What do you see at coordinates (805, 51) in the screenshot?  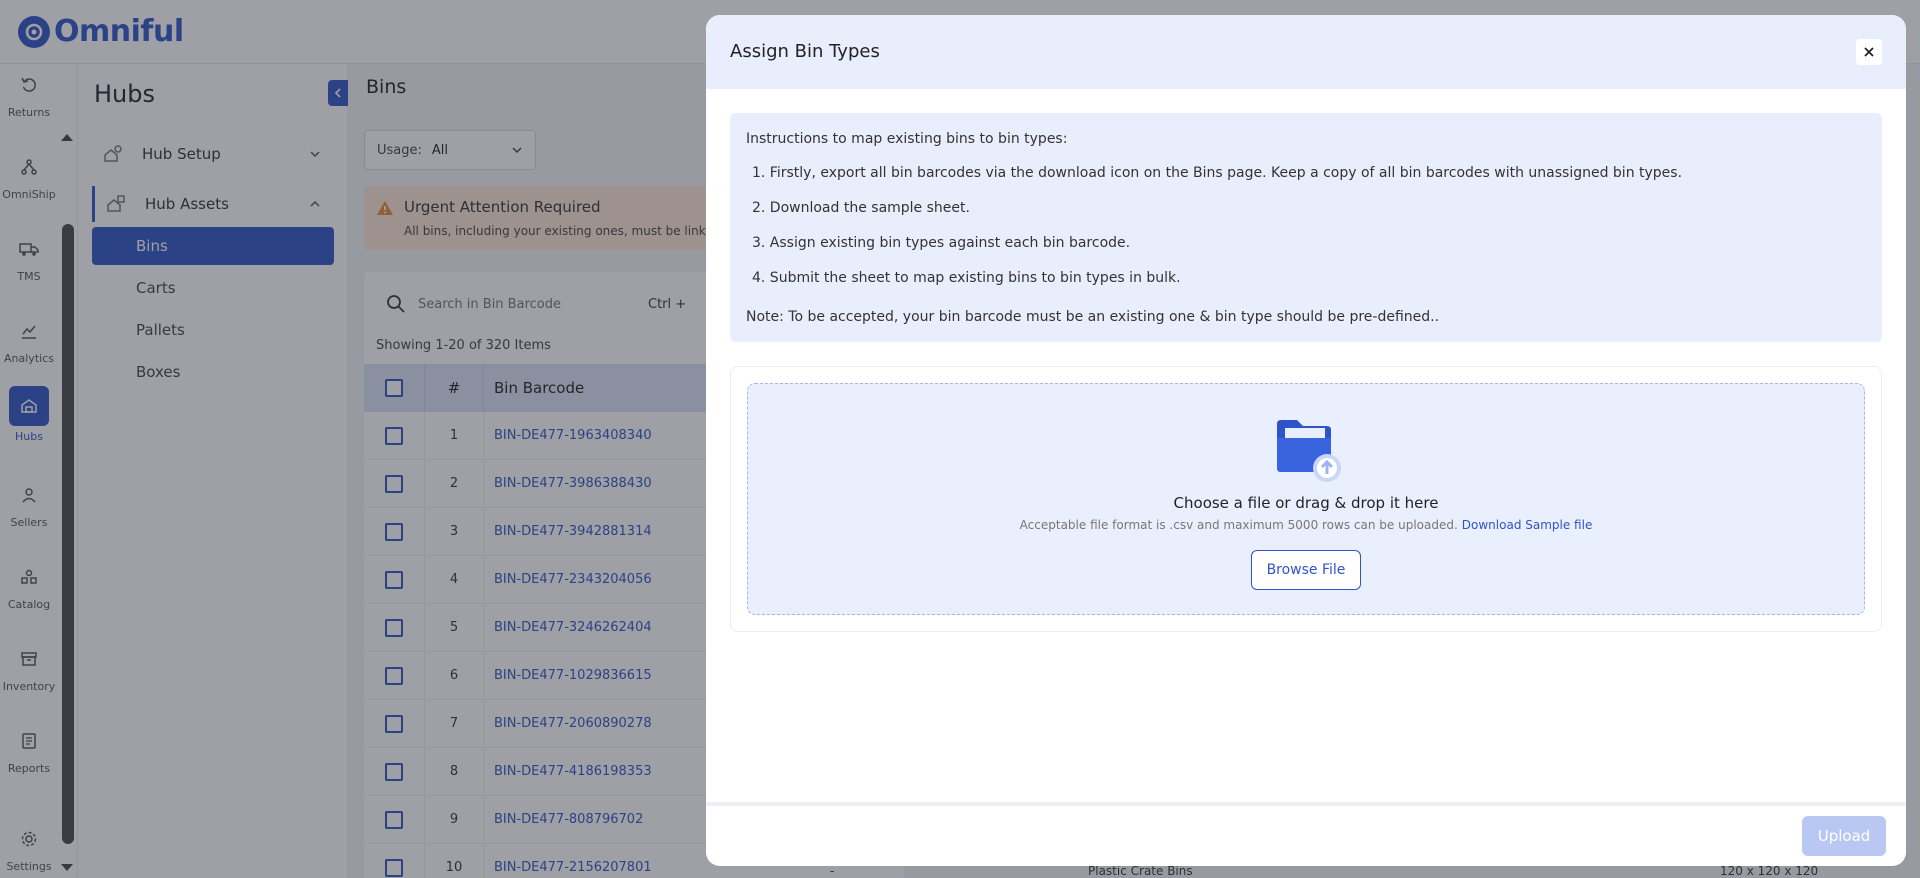 I see `modal-title: Assign Bin Types` at bounding box center [805, 51].